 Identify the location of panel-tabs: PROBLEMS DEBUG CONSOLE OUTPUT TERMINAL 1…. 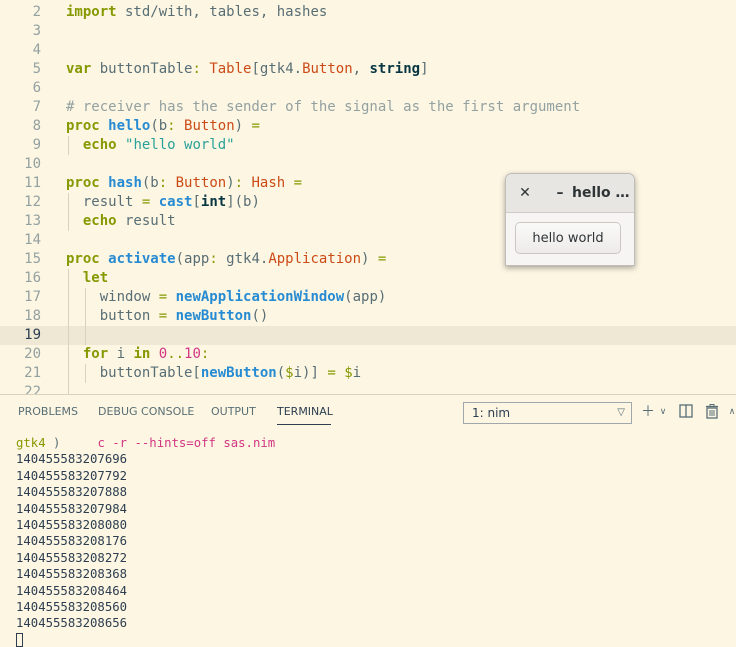
(368, 412).